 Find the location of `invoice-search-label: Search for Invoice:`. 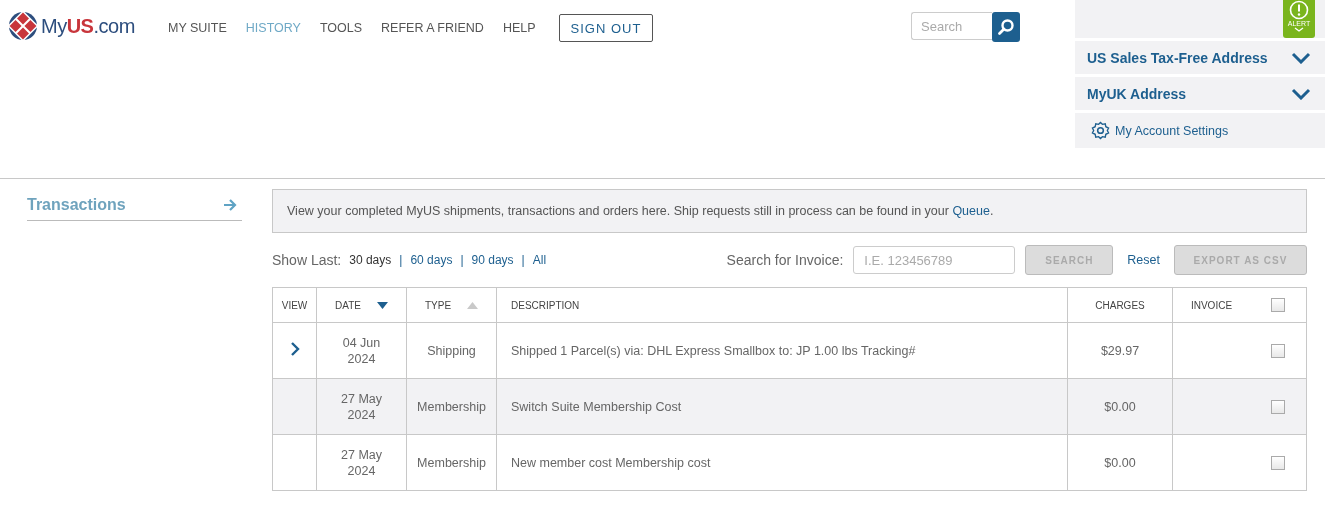

invoice-search-label: Search for Invoice: is located at coordinates (785, 260).